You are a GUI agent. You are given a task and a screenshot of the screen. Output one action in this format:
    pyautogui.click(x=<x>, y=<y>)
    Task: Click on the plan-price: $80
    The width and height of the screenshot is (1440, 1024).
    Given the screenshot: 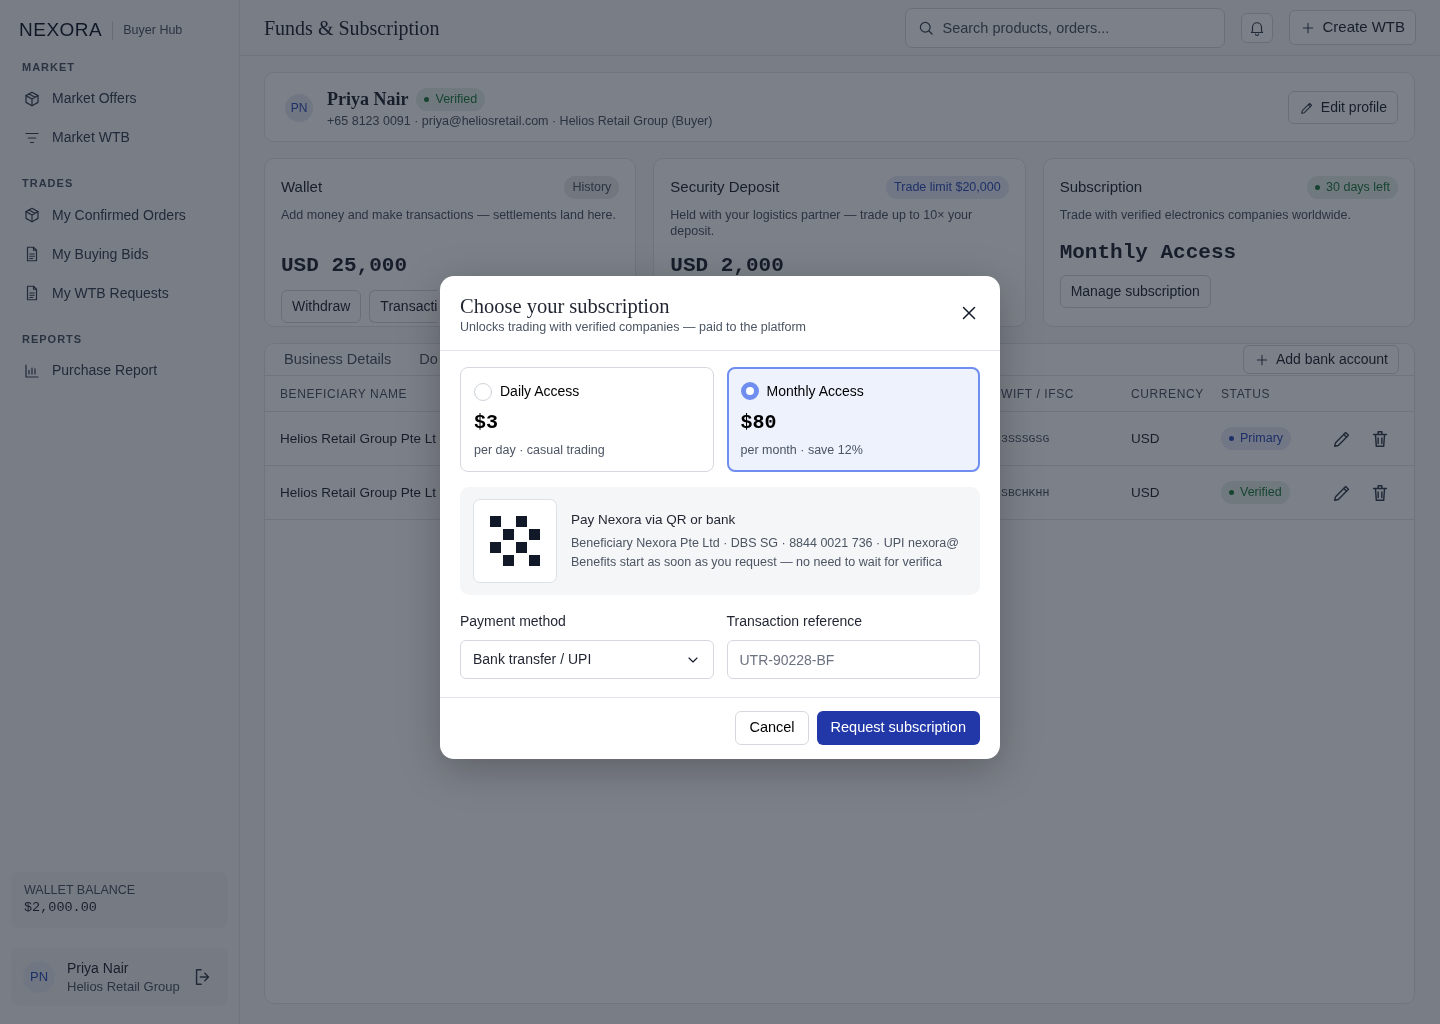 What is the action you would take?
    pyautogui.click(x=759, y=422)
    